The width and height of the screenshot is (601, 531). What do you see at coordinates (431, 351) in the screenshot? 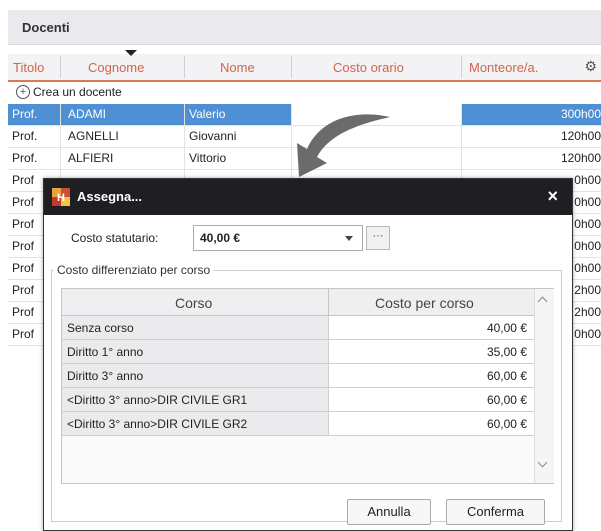
I see `cost-cell: 35,00 €` at bounding box center [431, 351].